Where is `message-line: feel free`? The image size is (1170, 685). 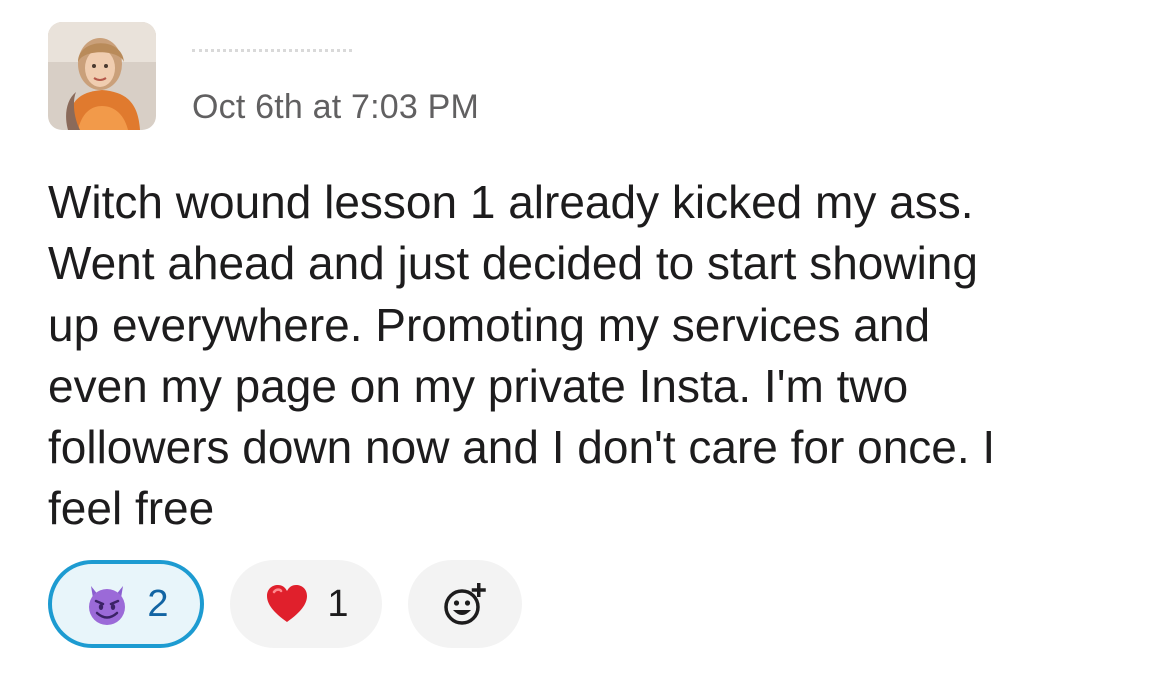
message-line: feel free is located at coordinates (131, 508).